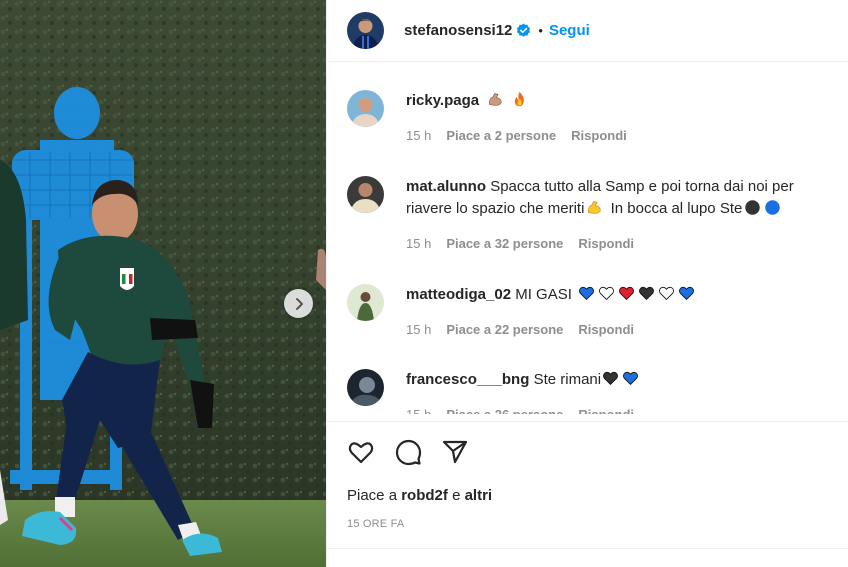  What do you see at coordinates (504, 330) in the screenshot?
I see `comment-likes: Piace a 22 persone` at bounding box center [504, 330].